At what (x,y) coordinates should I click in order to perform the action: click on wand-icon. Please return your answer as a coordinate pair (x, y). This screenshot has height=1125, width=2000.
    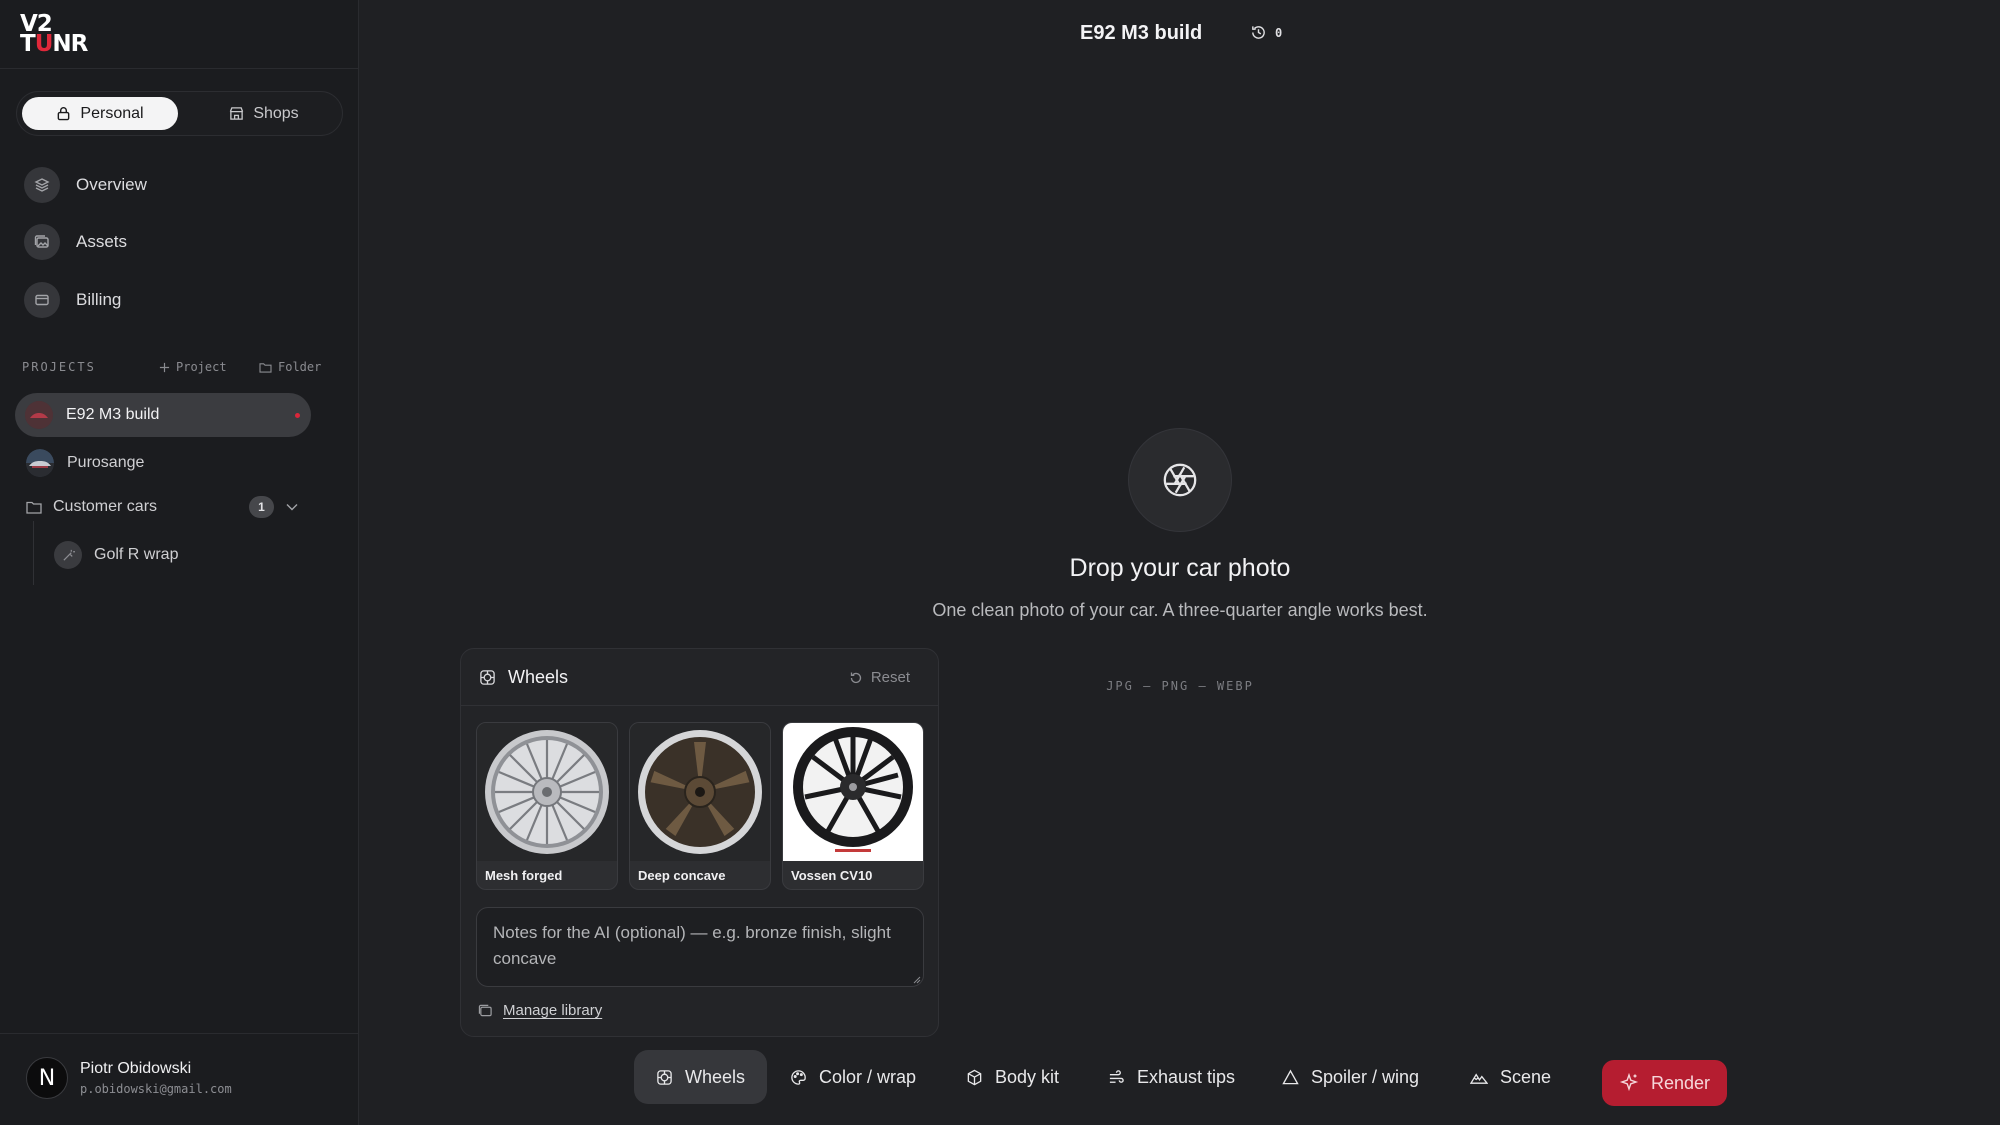
    Looking at the image, I should click on (68, 555).